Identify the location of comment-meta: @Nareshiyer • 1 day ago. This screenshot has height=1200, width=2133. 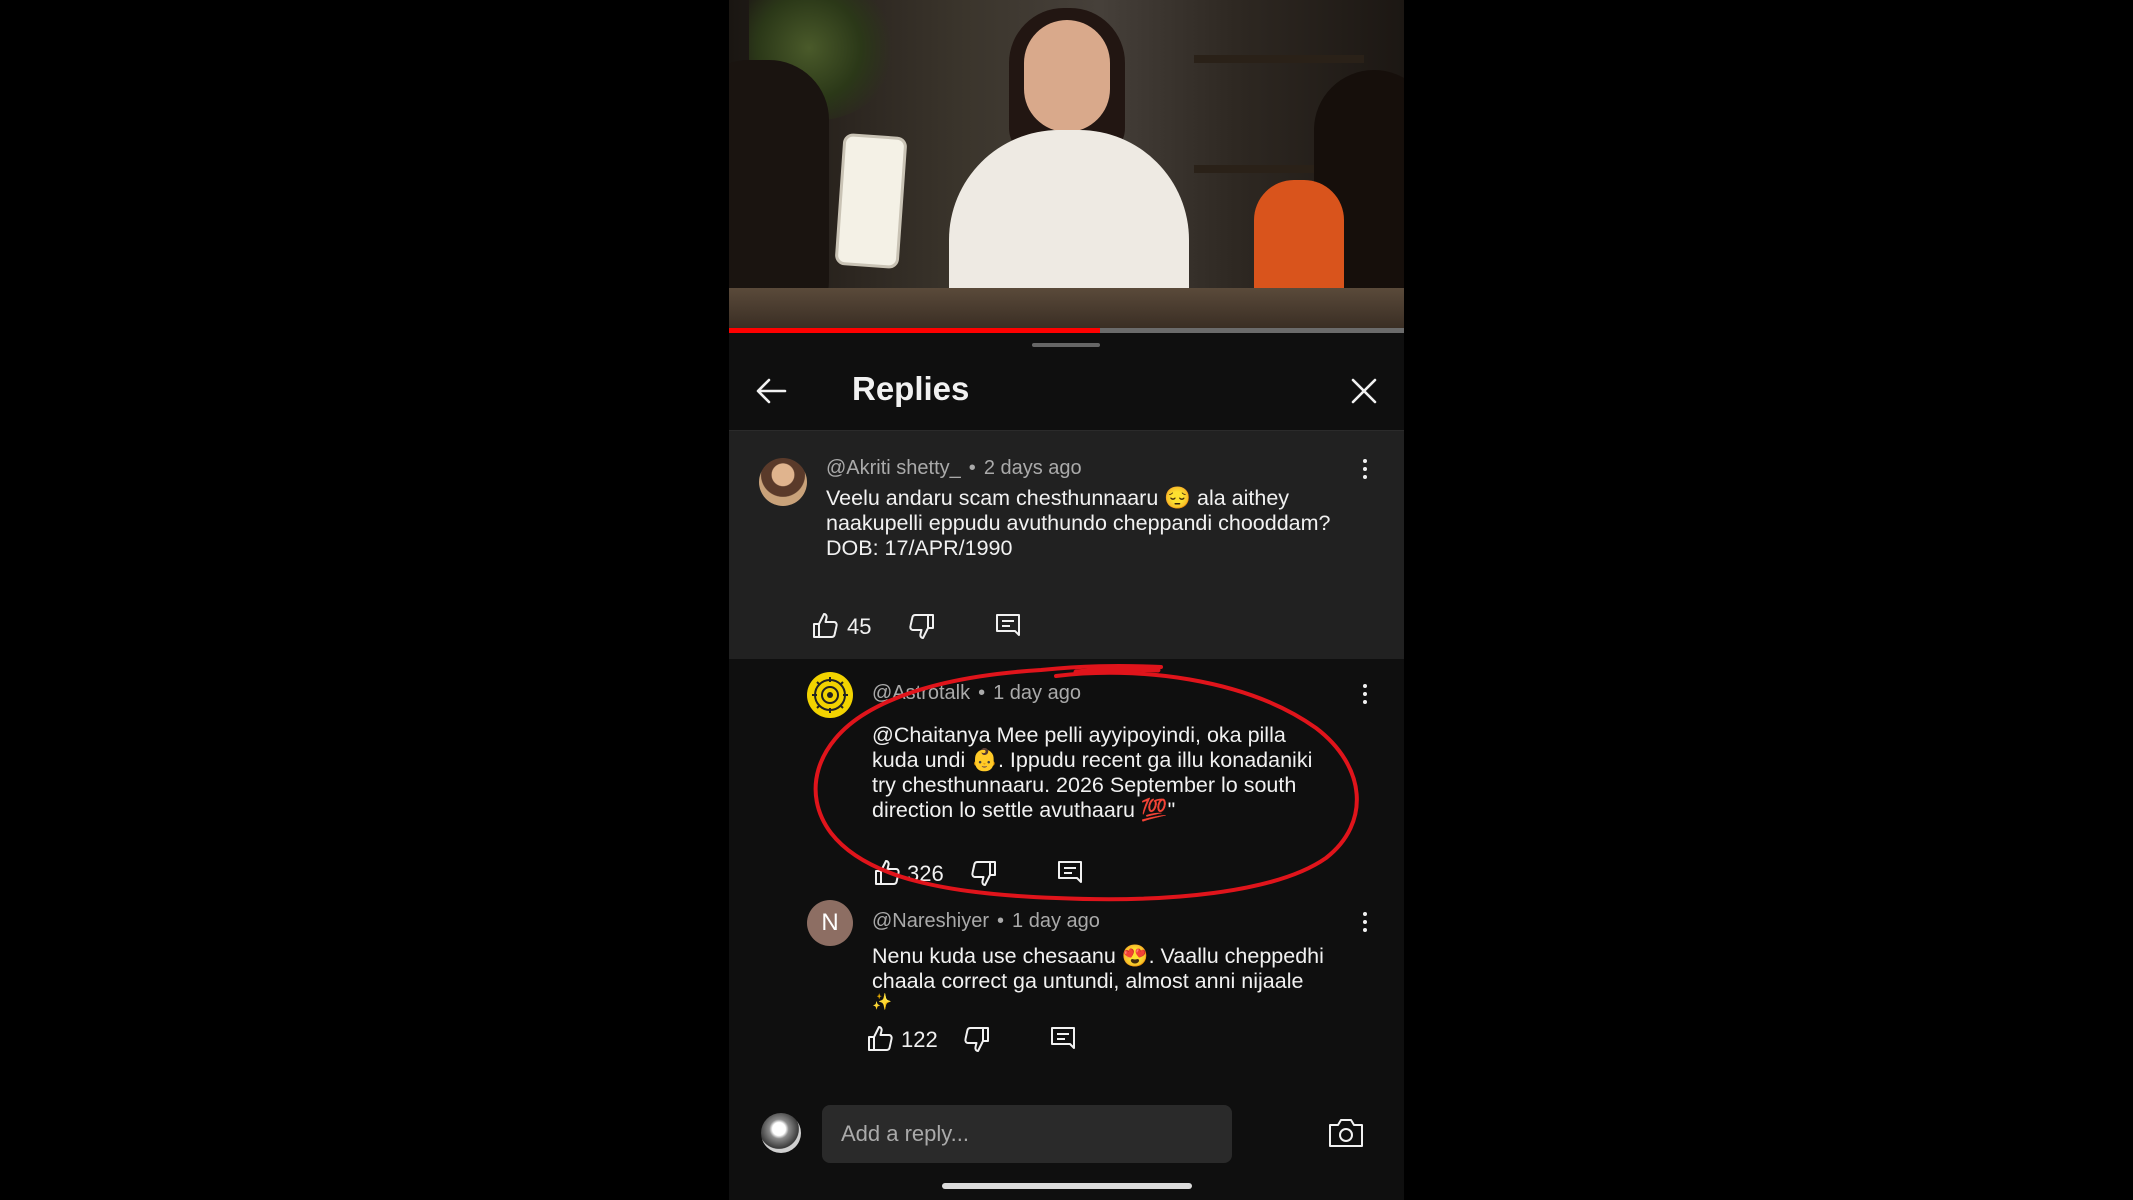
(986, 921).